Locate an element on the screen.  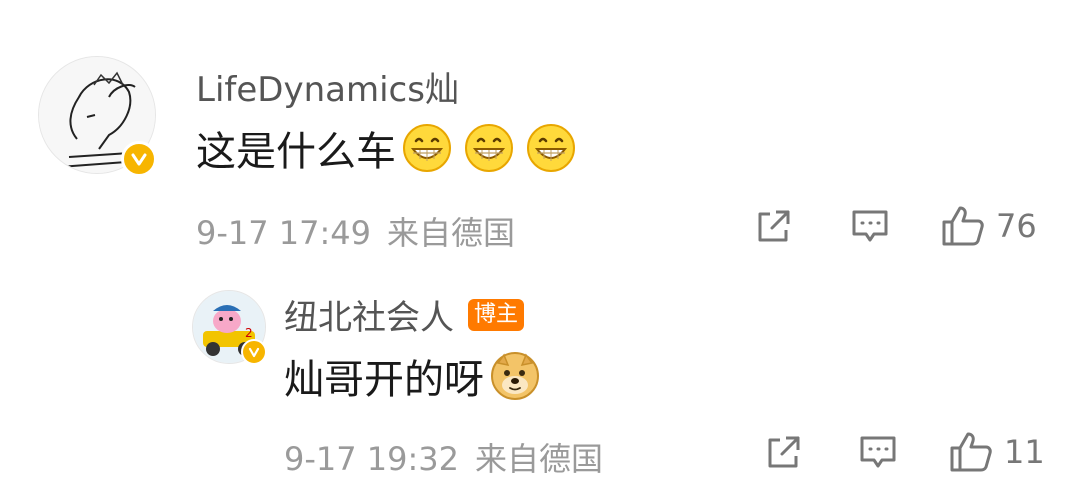
svg-text: 2 is located at coordinates (249, 333).